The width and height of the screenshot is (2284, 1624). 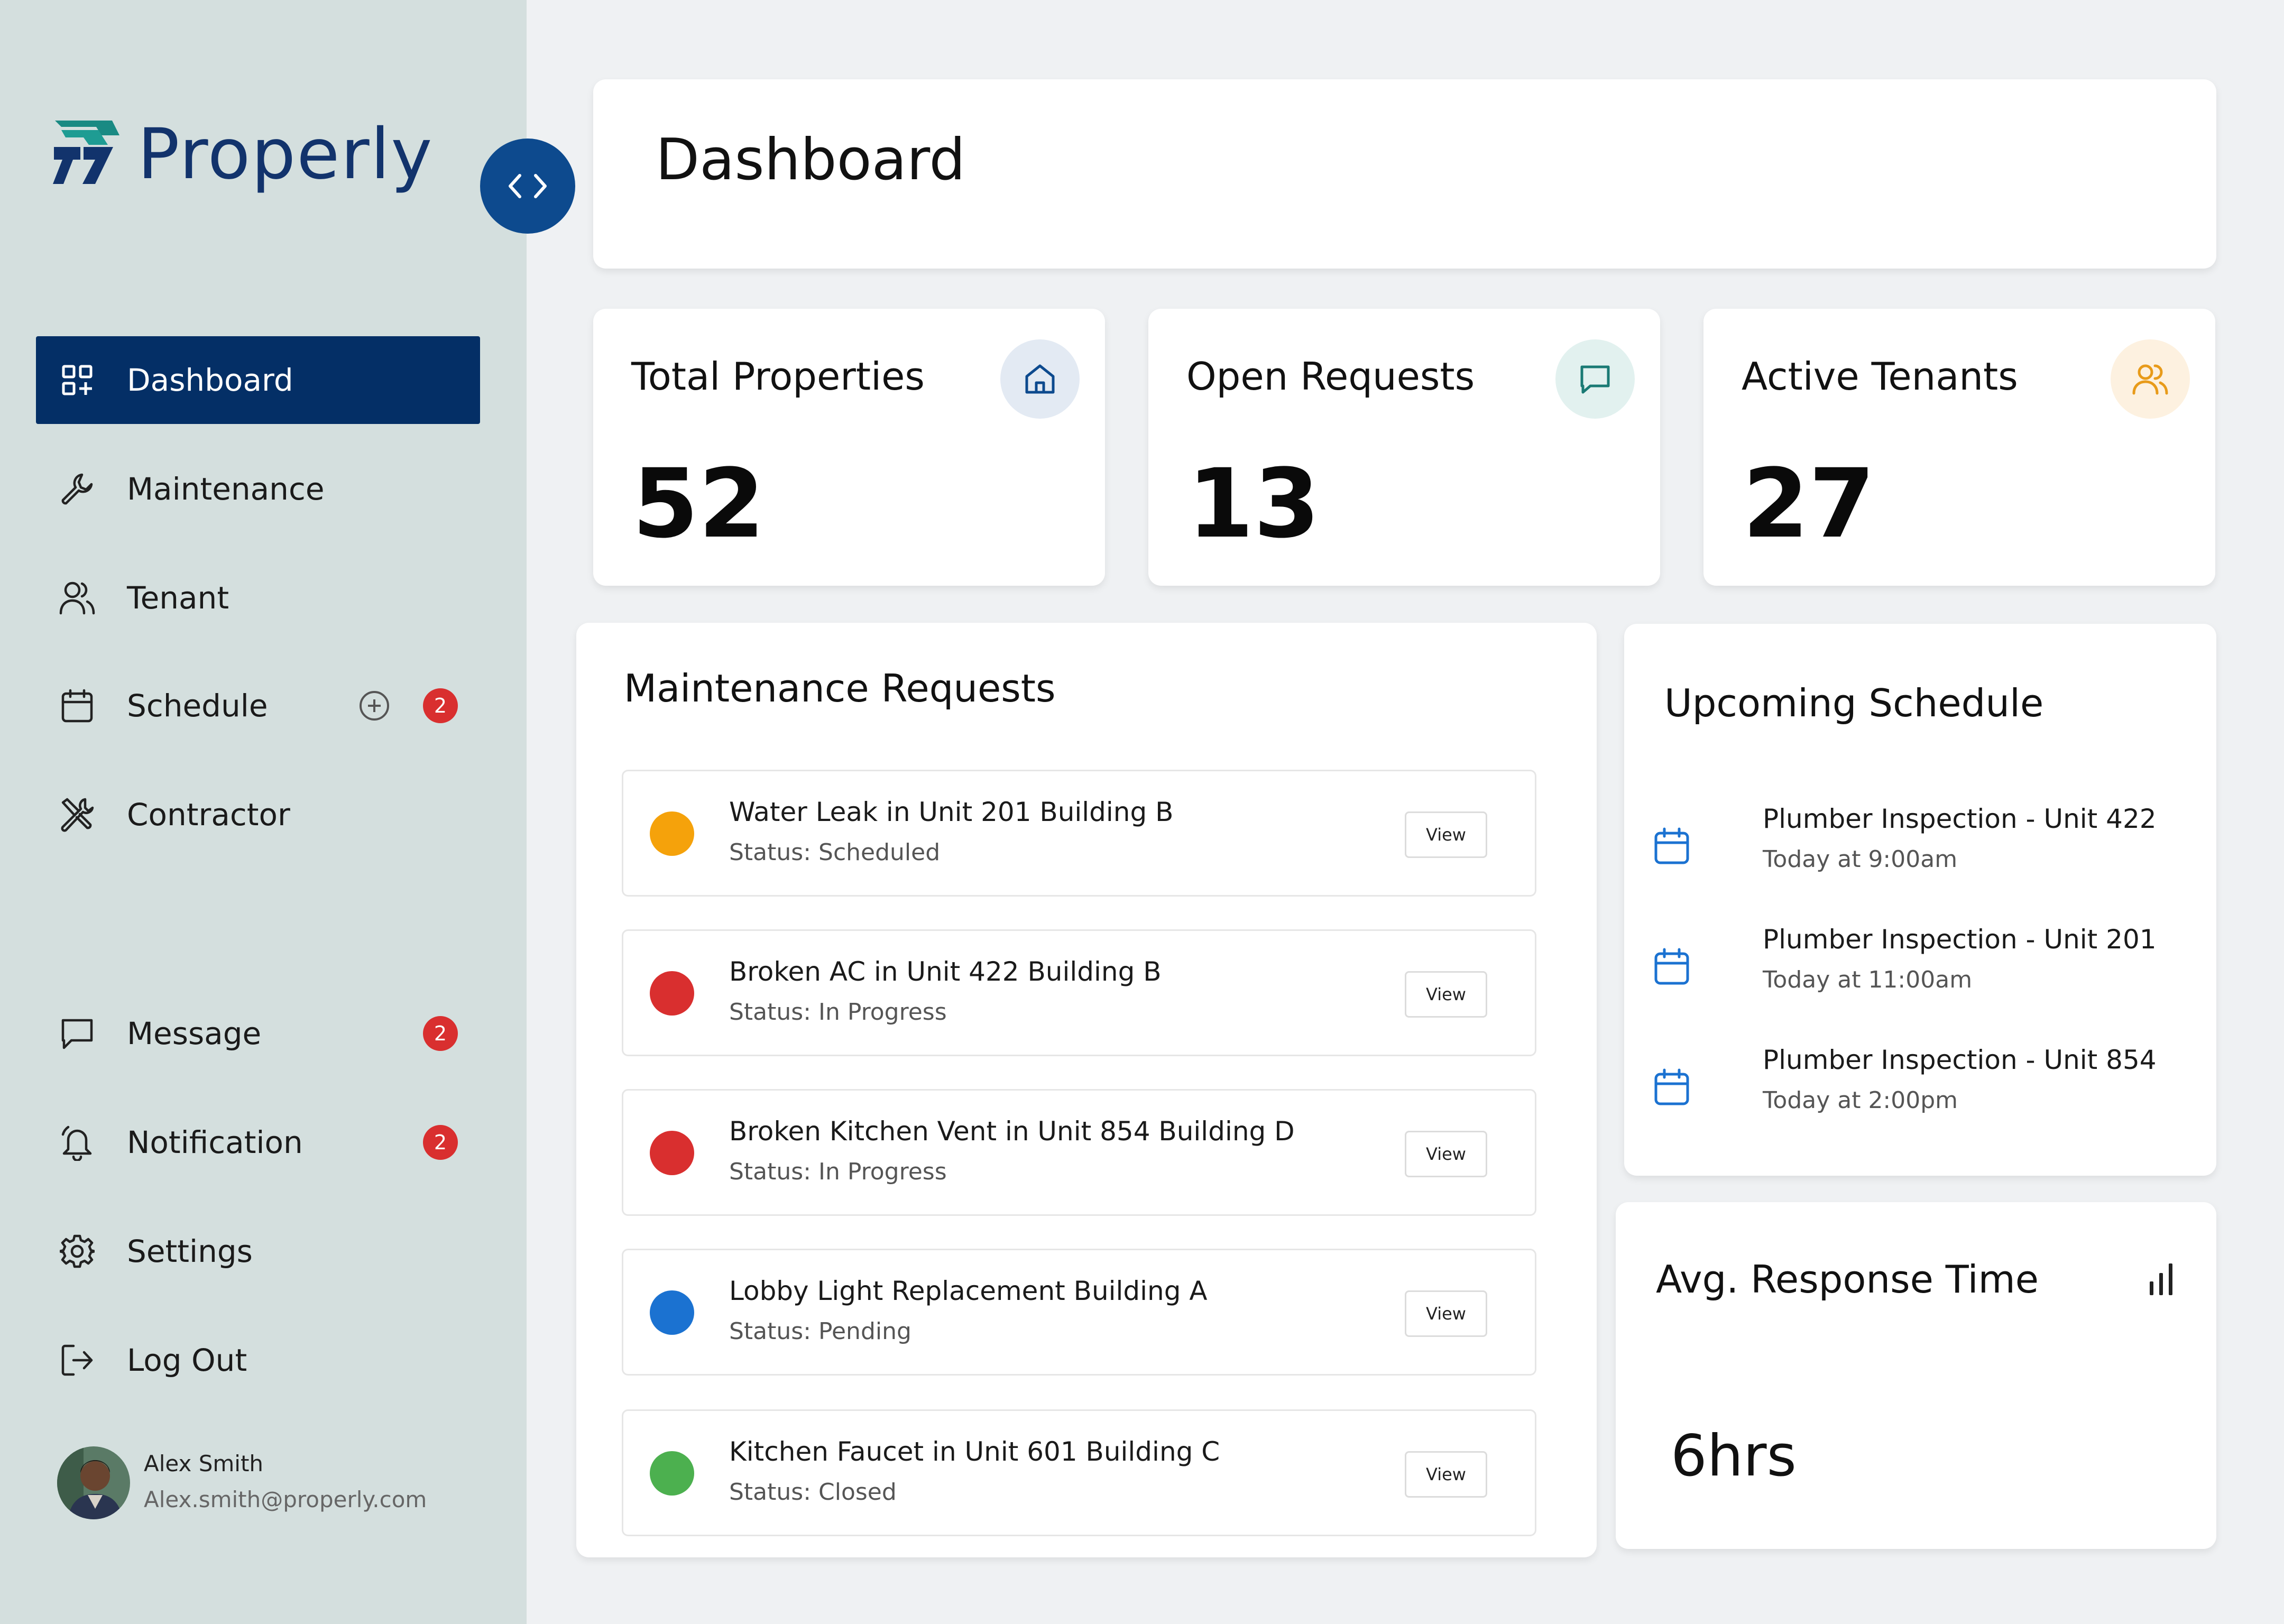 What do you see at coordinates (1960, 819) in the screenshot?
I see `schedule-title: Plumber Inspection - Unit 422` at bounding box center [1960, 819].